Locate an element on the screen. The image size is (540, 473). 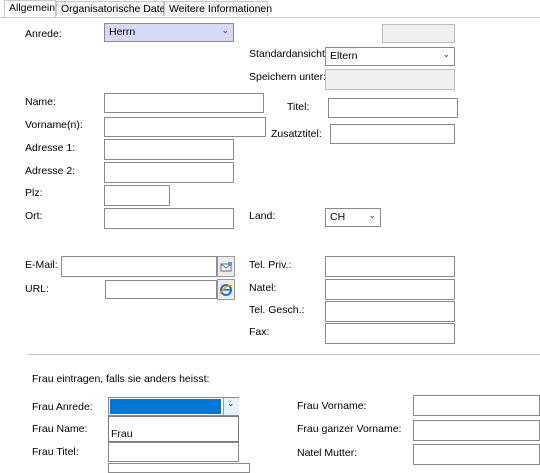
vorname-input is located at coordinates (185, 127).